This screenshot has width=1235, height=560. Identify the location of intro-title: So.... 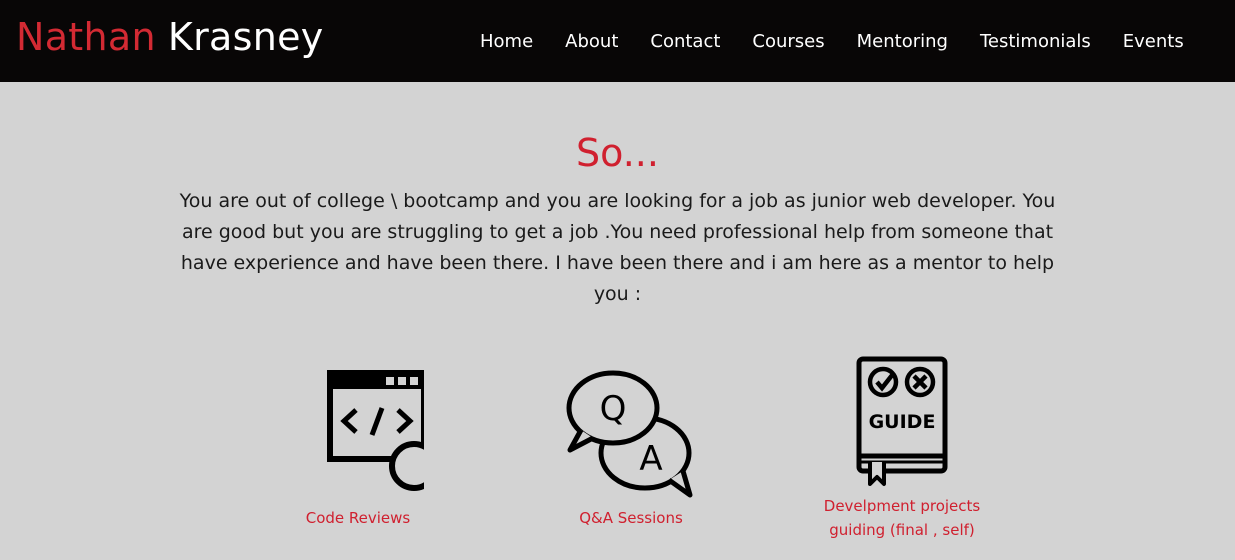
(617, 153).